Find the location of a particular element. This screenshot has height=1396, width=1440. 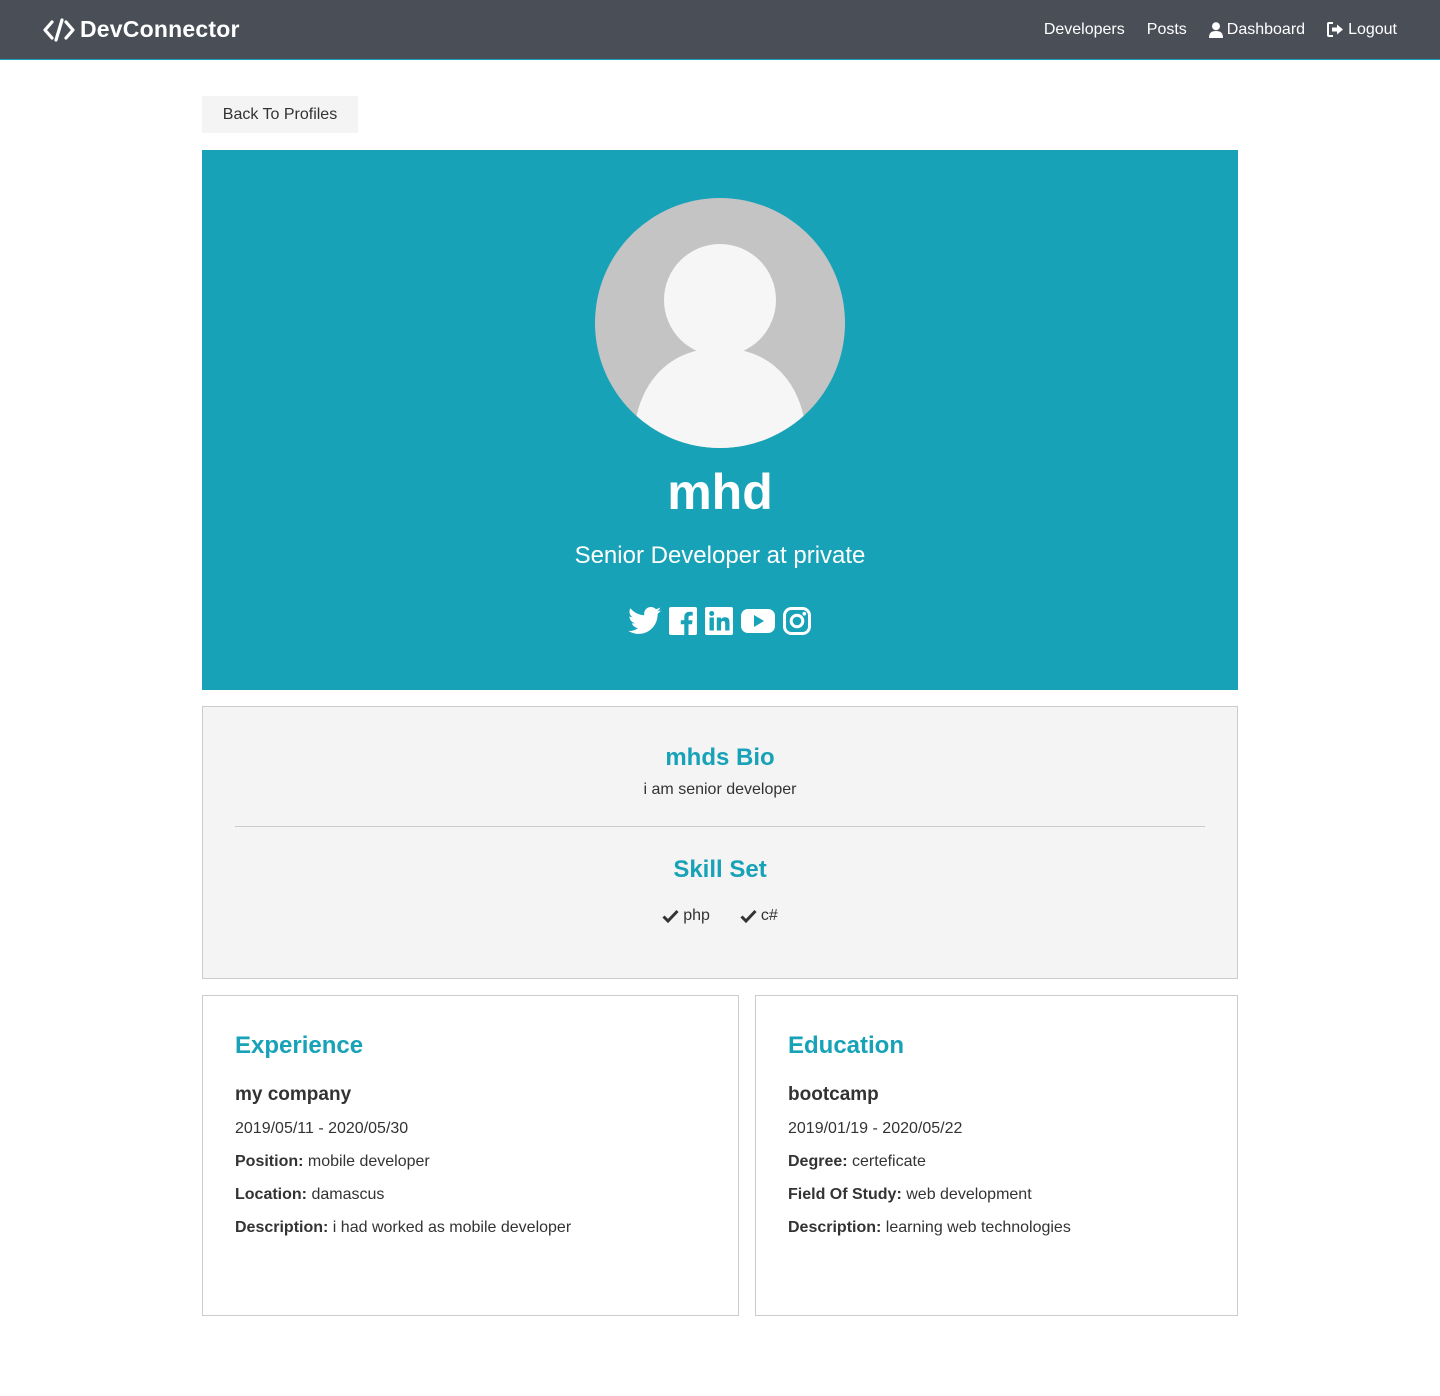

experience-location: Location: damascus is located at coordinates (310, 1194).